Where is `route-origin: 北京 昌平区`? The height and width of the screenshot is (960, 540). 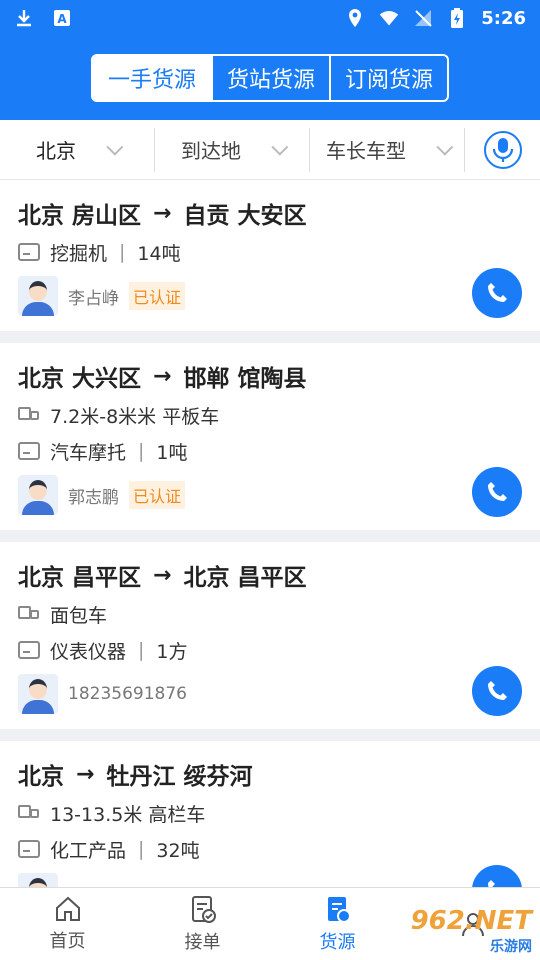
route-origin: 北京 昌平区 is located at coordinates (80, 578).